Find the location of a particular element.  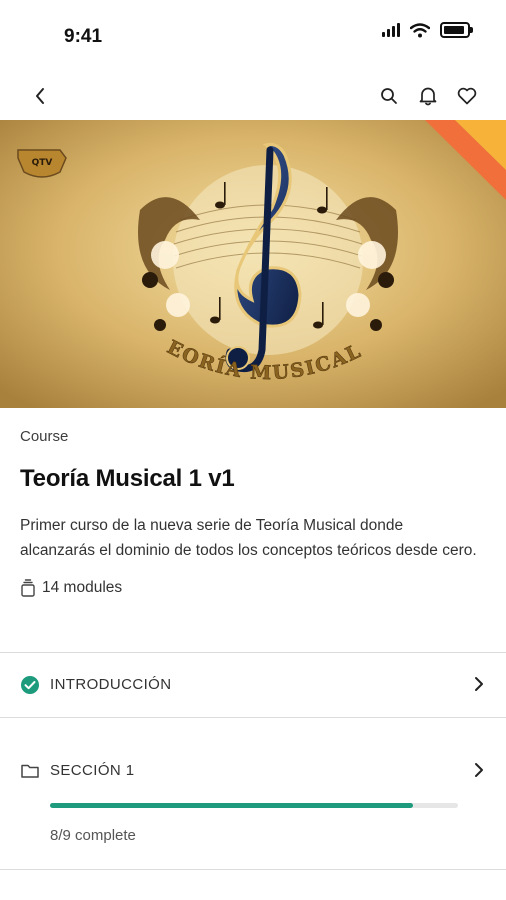

folder-icon is located at coordinates (30, 771).